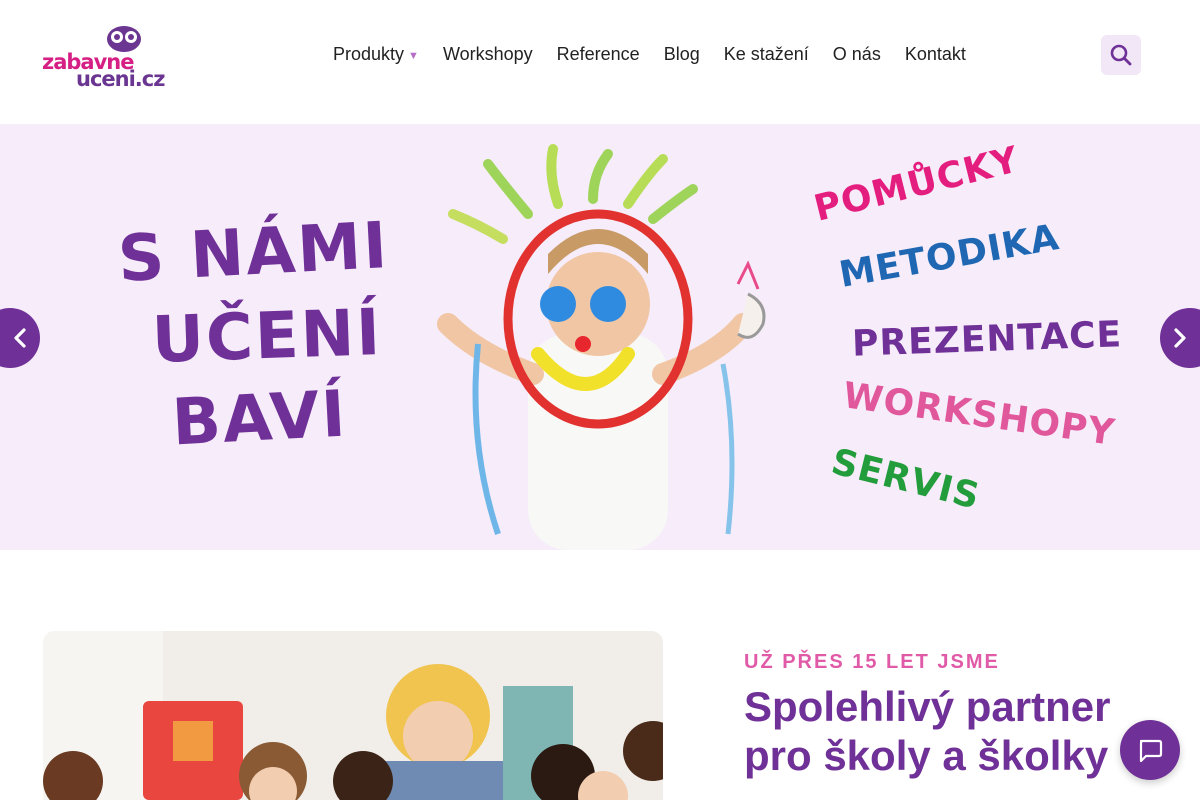 This screenshot has height=800, width=1200. I want to click on hero-headline-line-3: BAVÍ, so click(260, 419).